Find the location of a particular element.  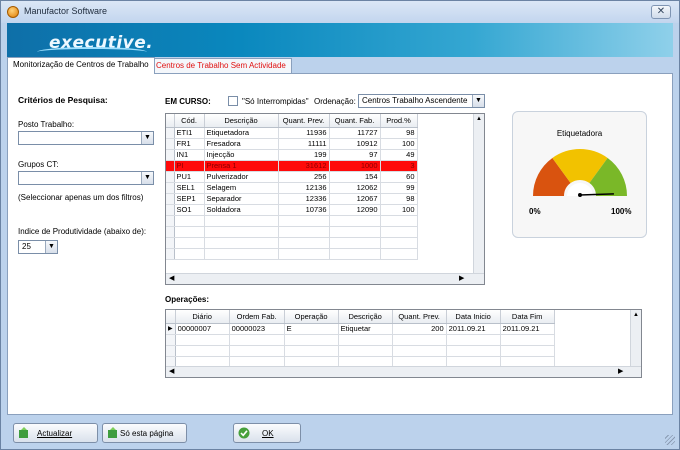

table-cell: Selagem is located at coordinates (241, 188).